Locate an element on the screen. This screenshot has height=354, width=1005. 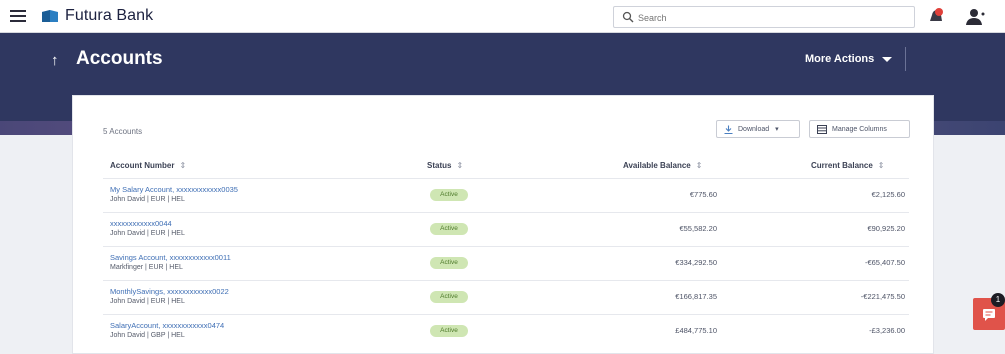
search-input is located at coordinates (768, 17).